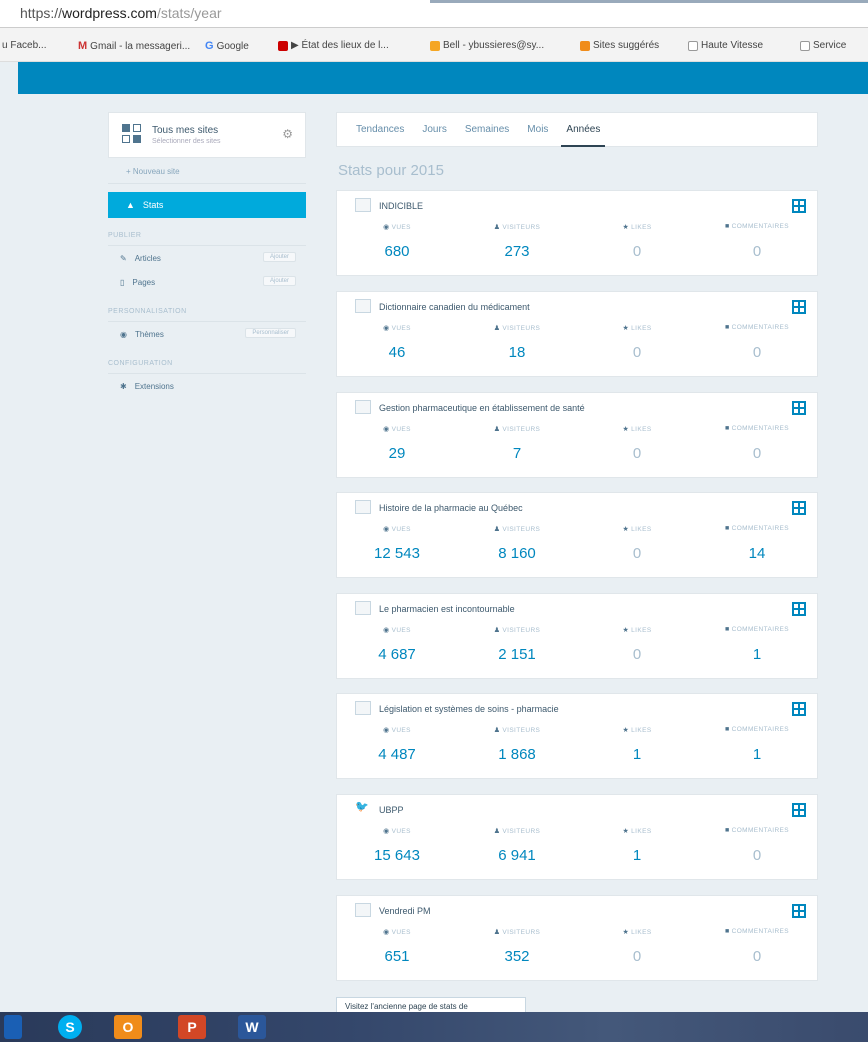  I want to click on stat-value: 0, so click(637, 956).